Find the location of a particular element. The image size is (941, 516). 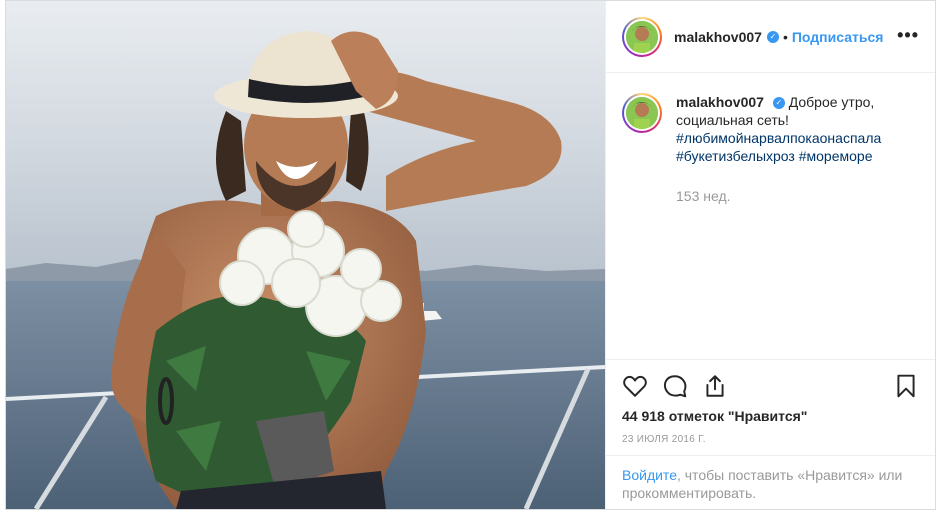

bookmark-icon is located at coordinates (906, 386).